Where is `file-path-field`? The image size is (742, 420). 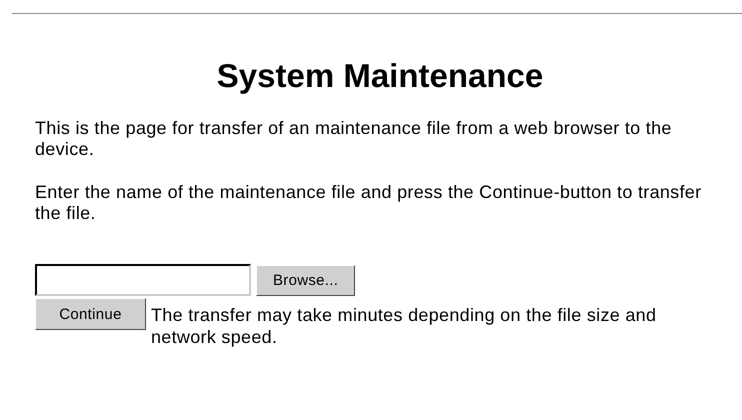 file-path-field is located at coordinates (143, 280).